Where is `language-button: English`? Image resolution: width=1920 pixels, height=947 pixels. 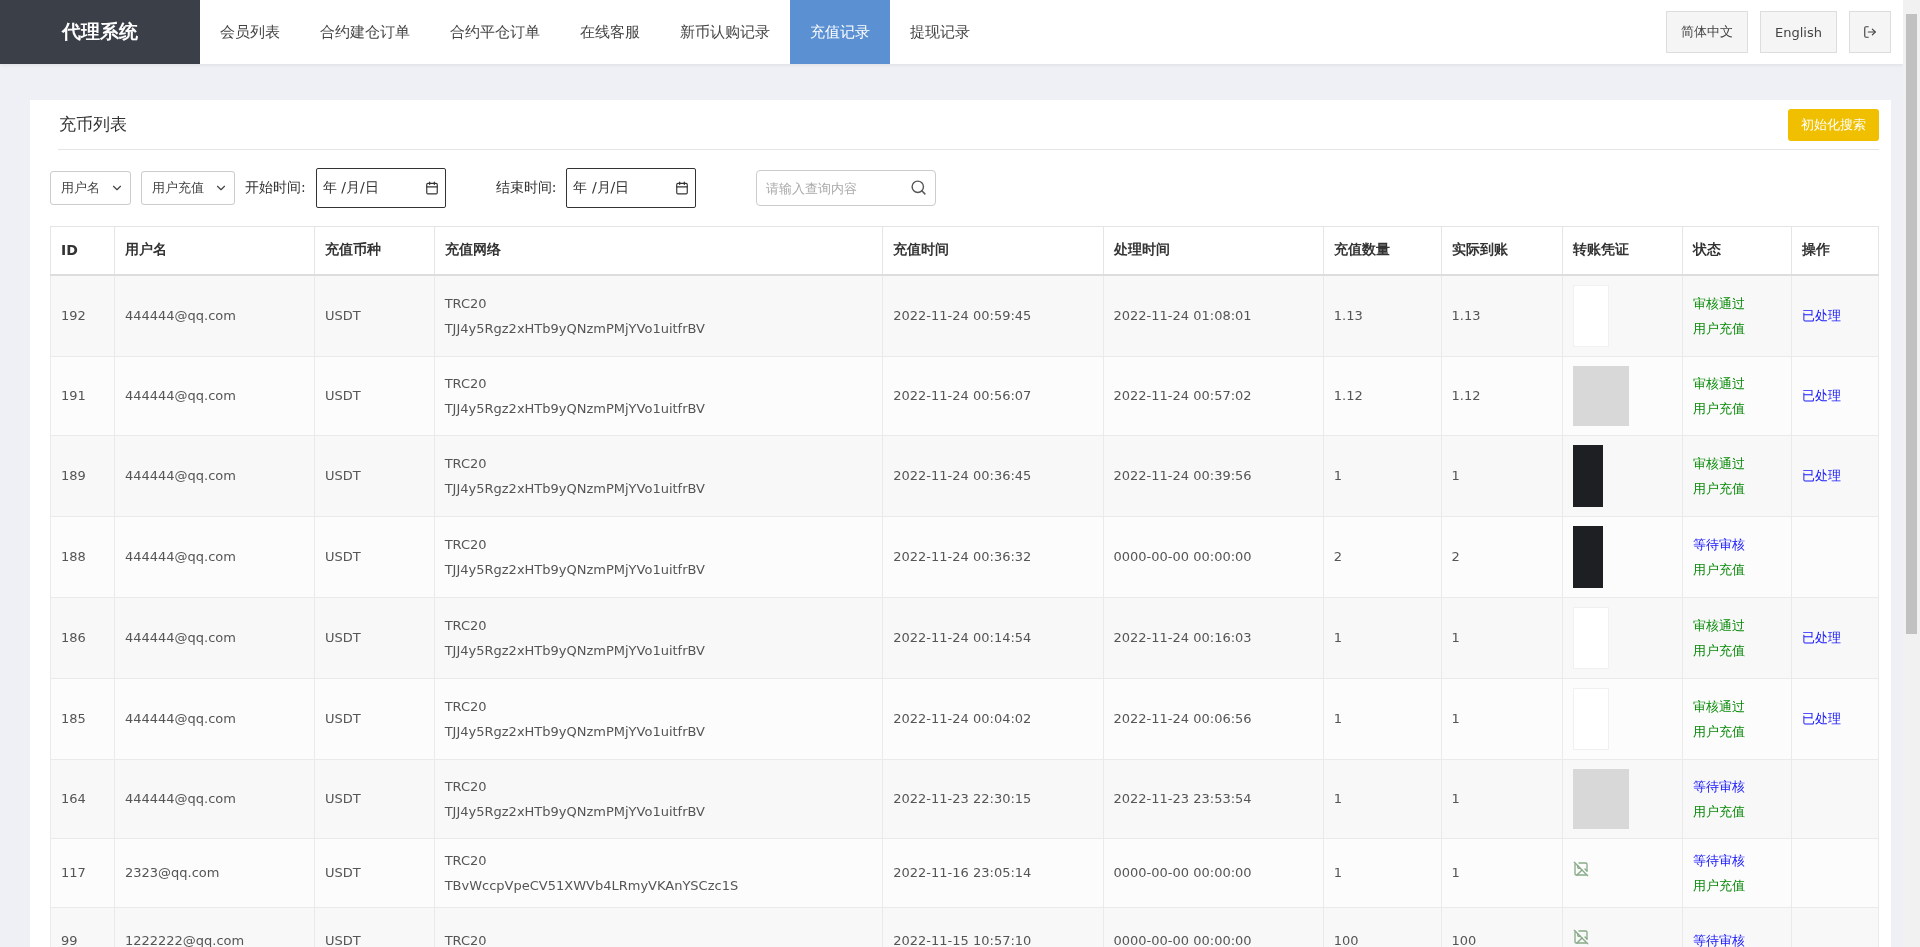 language-button: English is located at coordinates (1798, 32).